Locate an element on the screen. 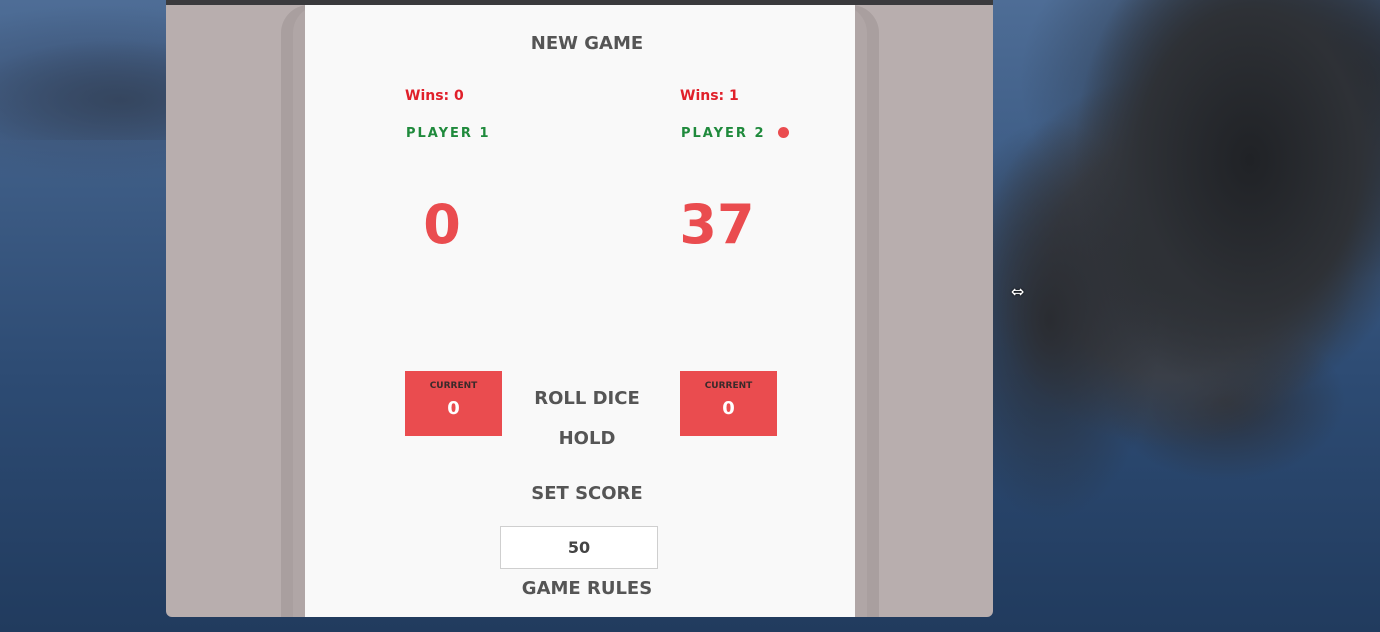 The height and width of the screenshot is (632, 1380). roll-dice-button: ROLL DICE is located at coordinates (587, 398).